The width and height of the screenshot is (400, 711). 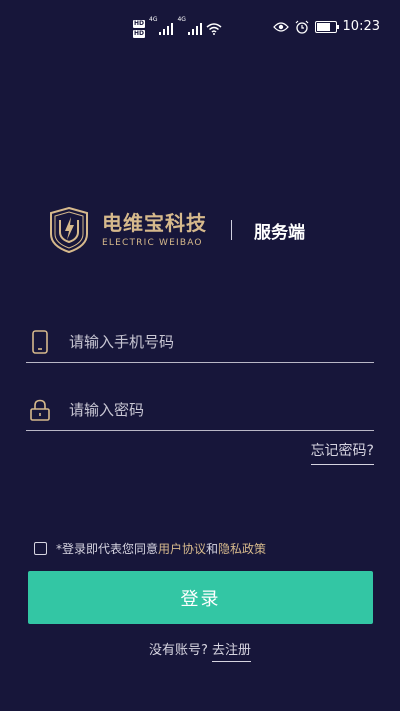 I want to click on forgot-password-link: 忘记密码?, so click(x=342, y=452).